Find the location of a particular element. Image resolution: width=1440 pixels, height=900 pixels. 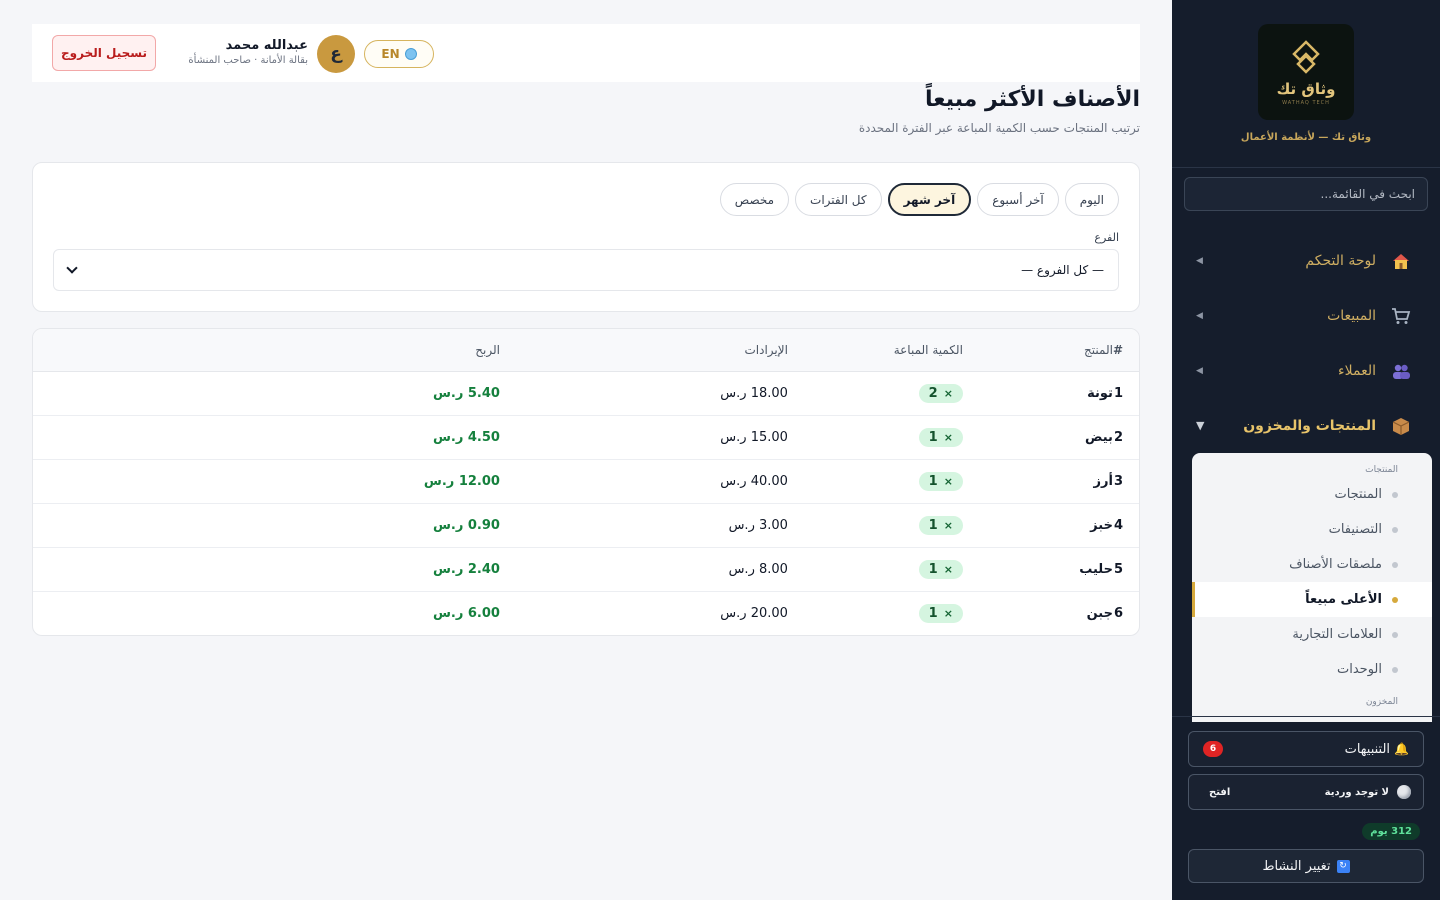

cart-icon is located at coordinates (1401, 316).